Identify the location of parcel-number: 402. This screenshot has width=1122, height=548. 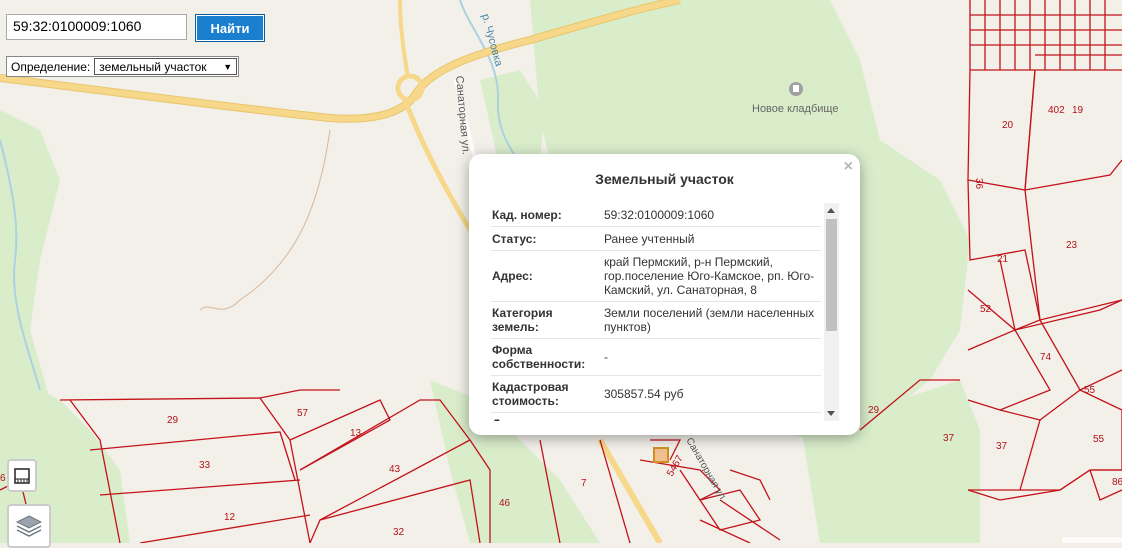
(1056, 110).